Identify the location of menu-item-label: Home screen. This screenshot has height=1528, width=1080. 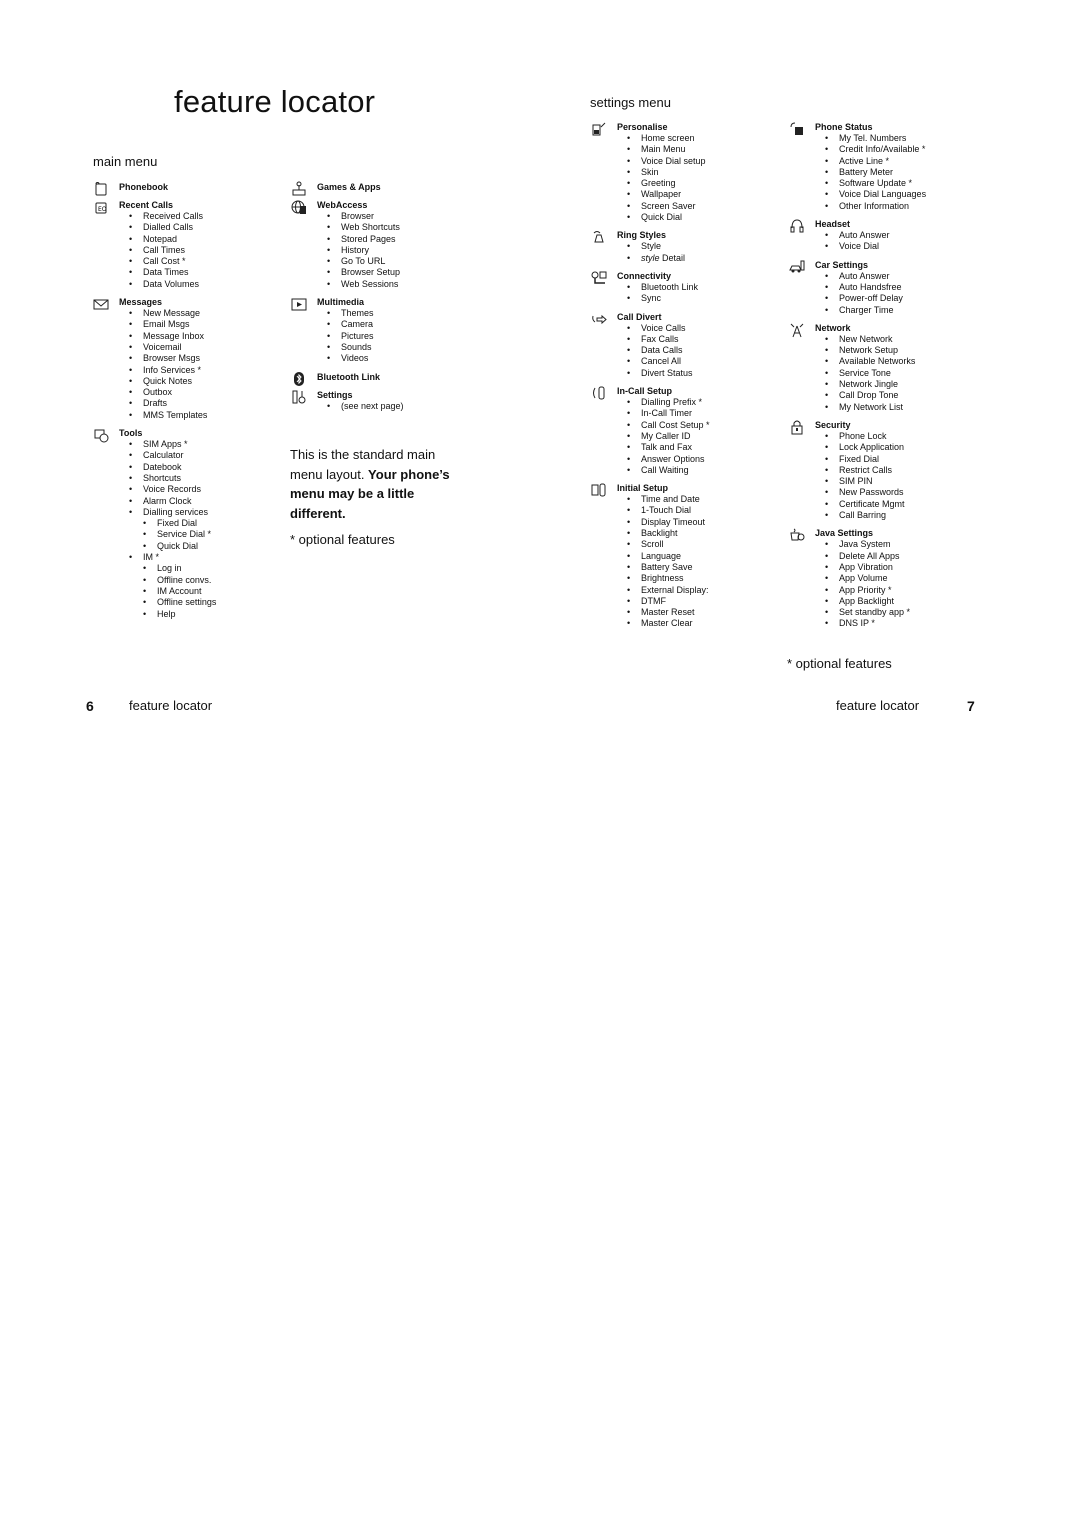
(668, 138).